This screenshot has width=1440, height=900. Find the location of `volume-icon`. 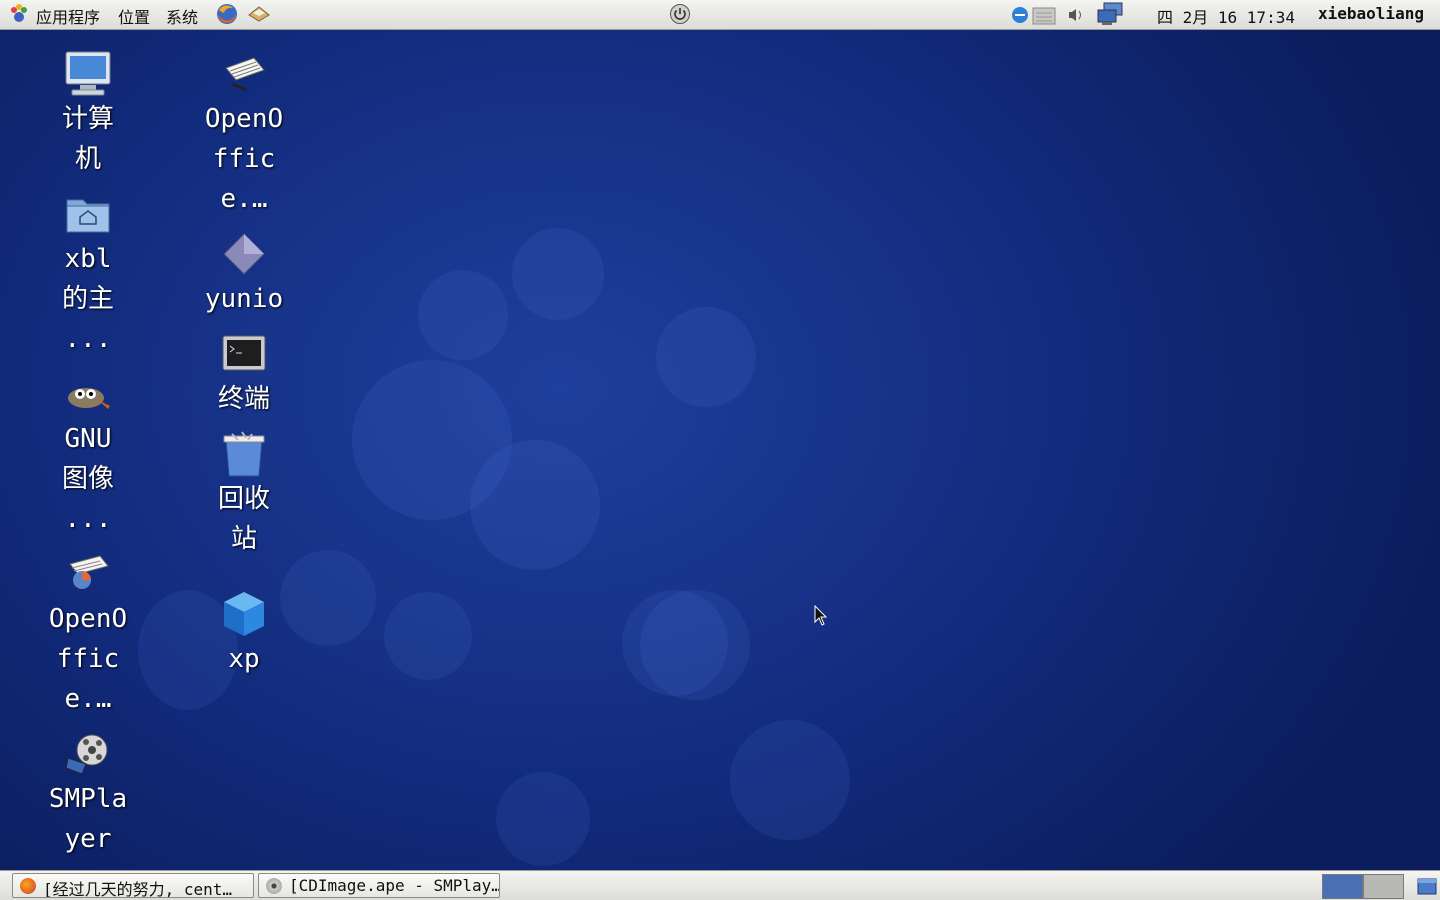

volume-icon is located at coordinates (1076, 15).